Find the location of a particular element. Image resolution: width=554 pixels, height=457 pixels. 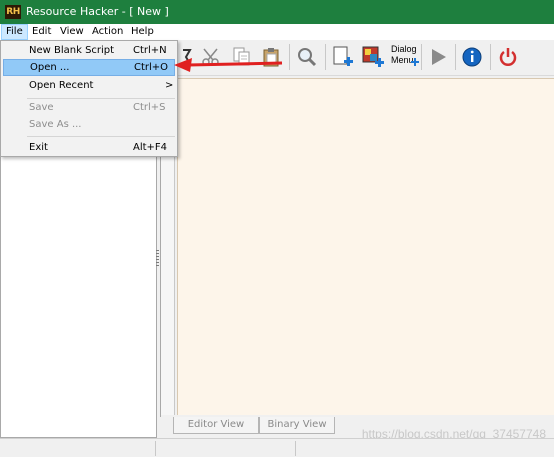

dialog-label: Dialog is located at coordinates (404, 49).